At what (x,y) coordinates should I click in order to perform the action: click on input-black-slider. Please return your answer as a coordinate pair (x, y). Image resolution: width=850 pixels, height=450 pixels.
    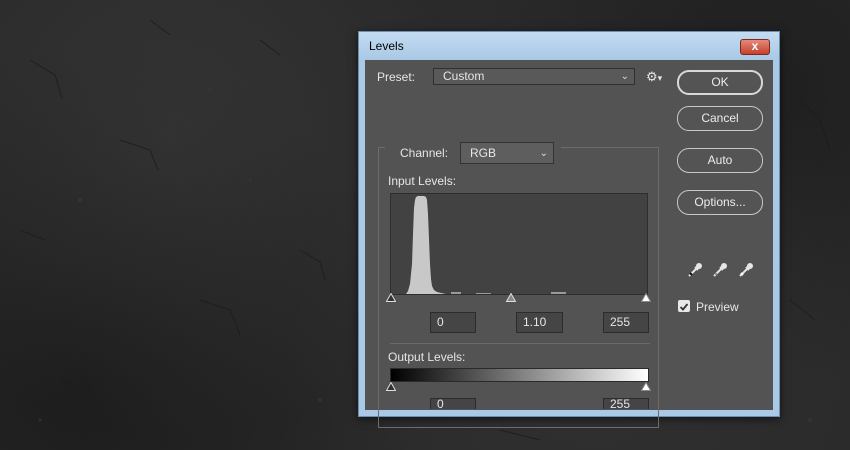
    Looking at the image, I should click on (391, 297).